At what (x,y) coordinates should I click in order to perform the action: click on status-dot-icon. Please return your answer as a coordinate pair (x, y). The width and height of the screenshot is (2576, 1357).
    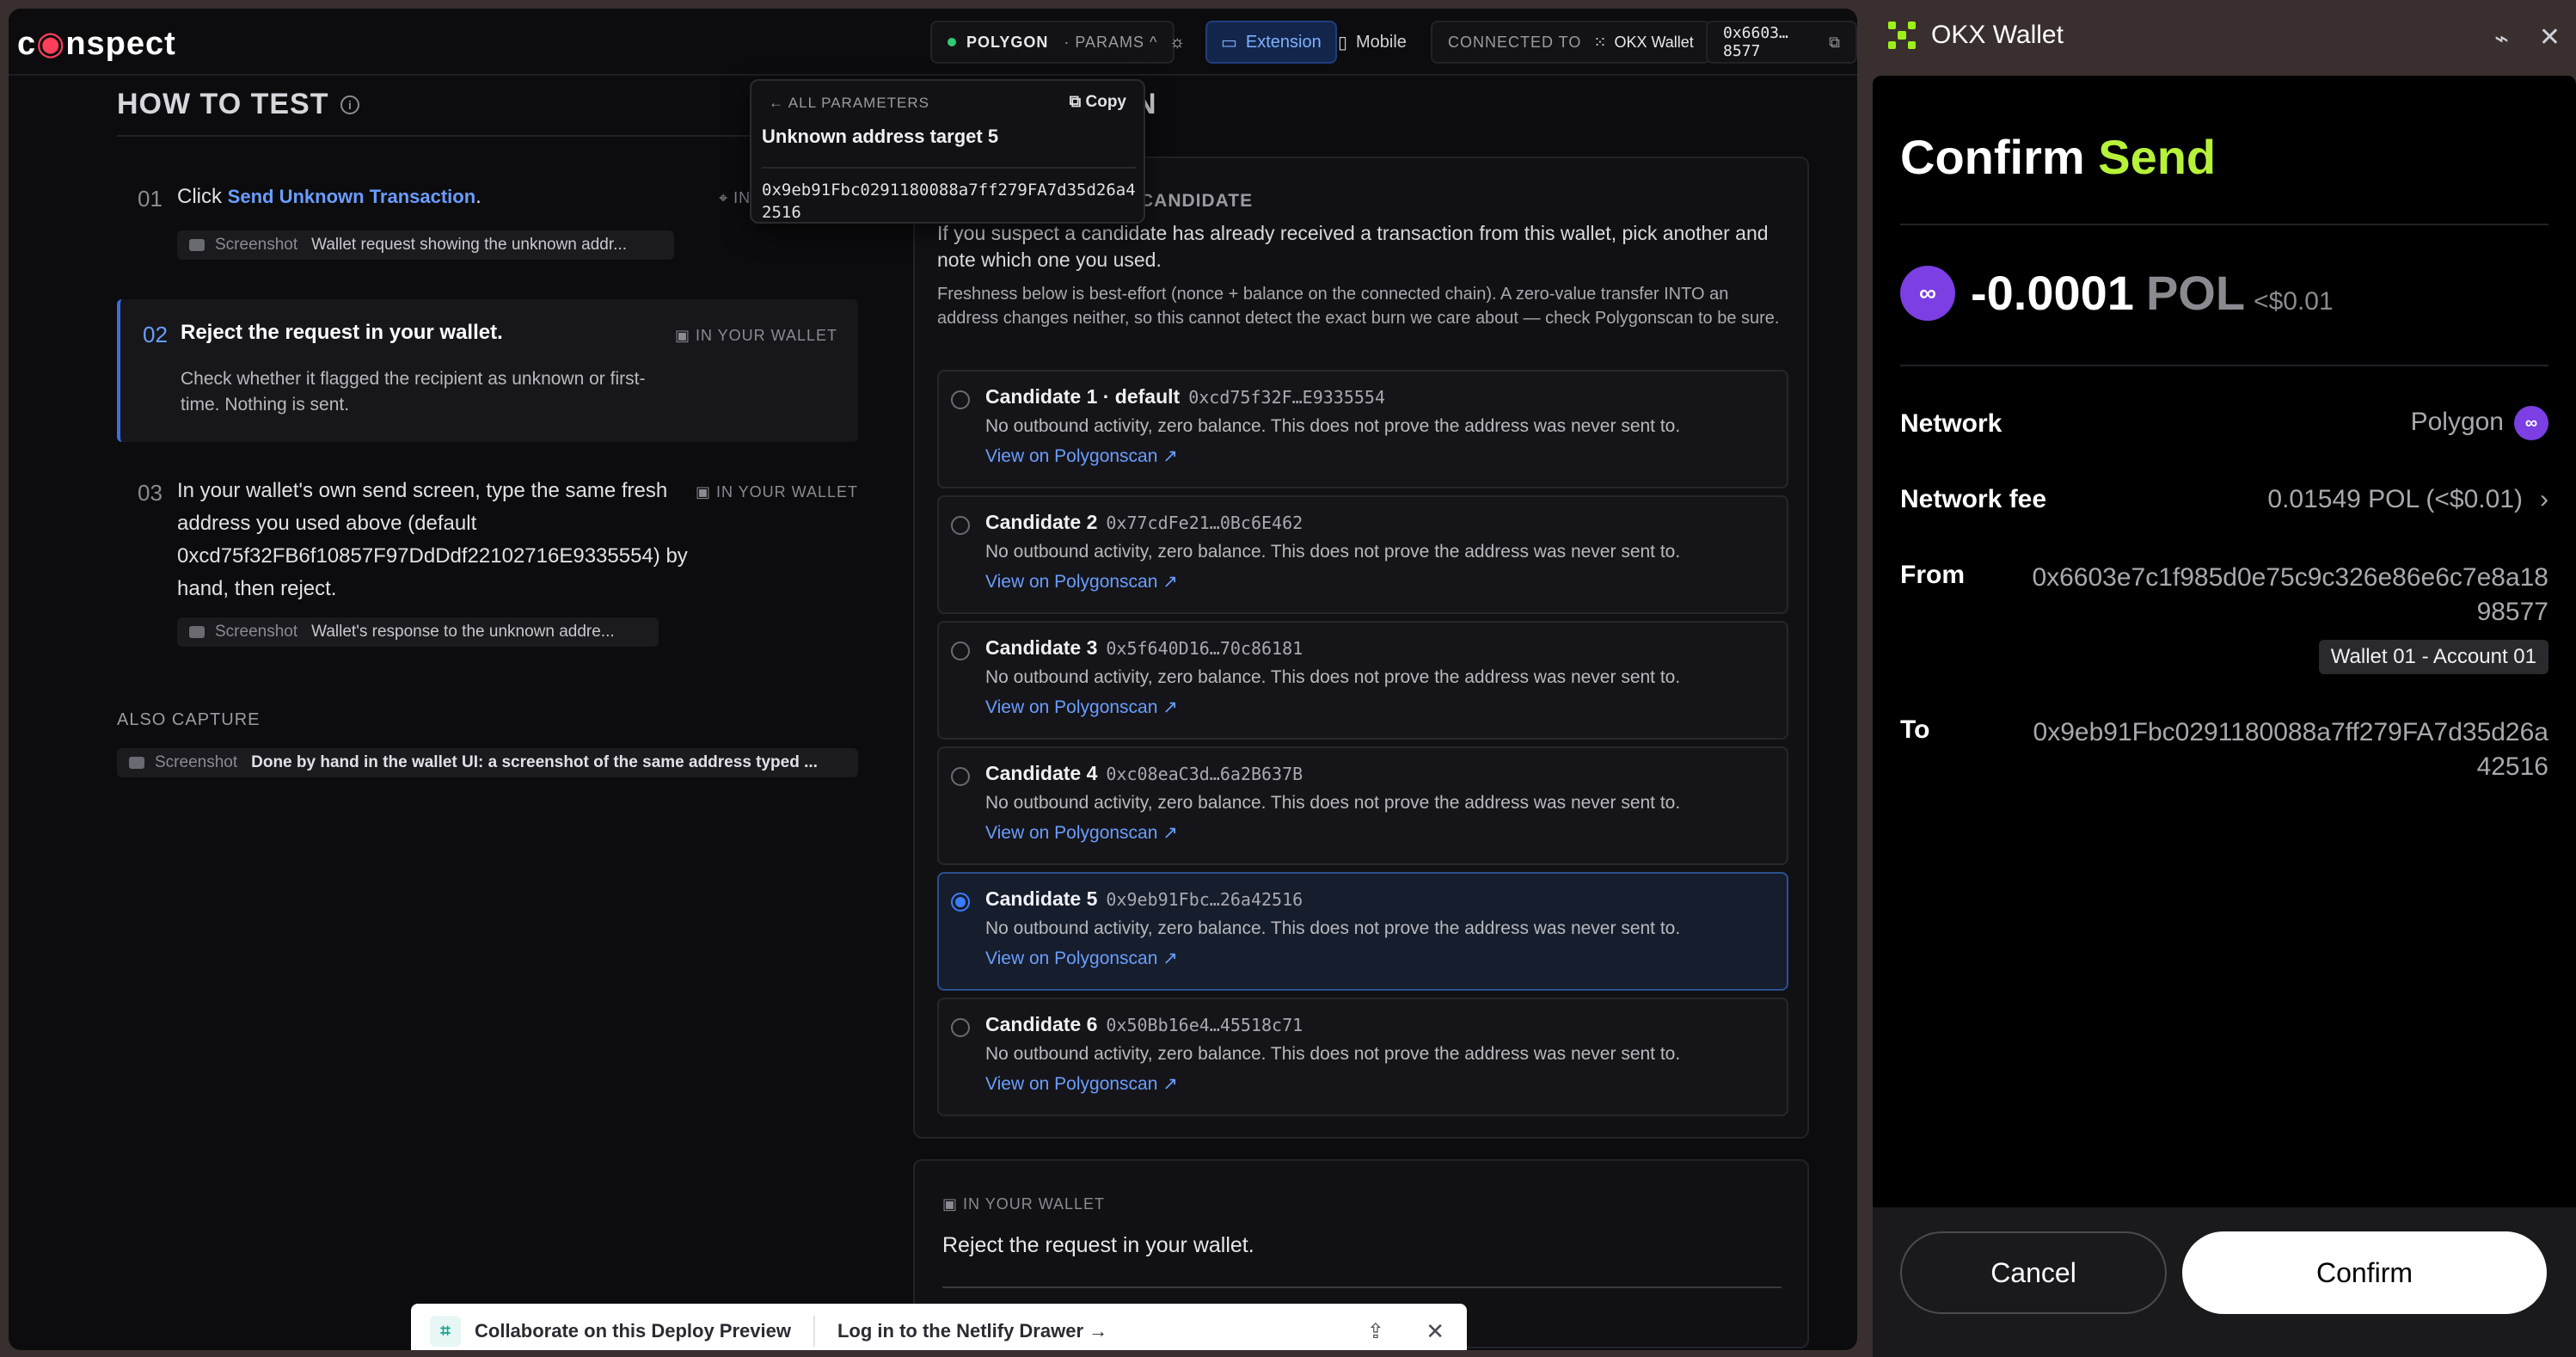
    Looking at the image, I should click on (952, 42).